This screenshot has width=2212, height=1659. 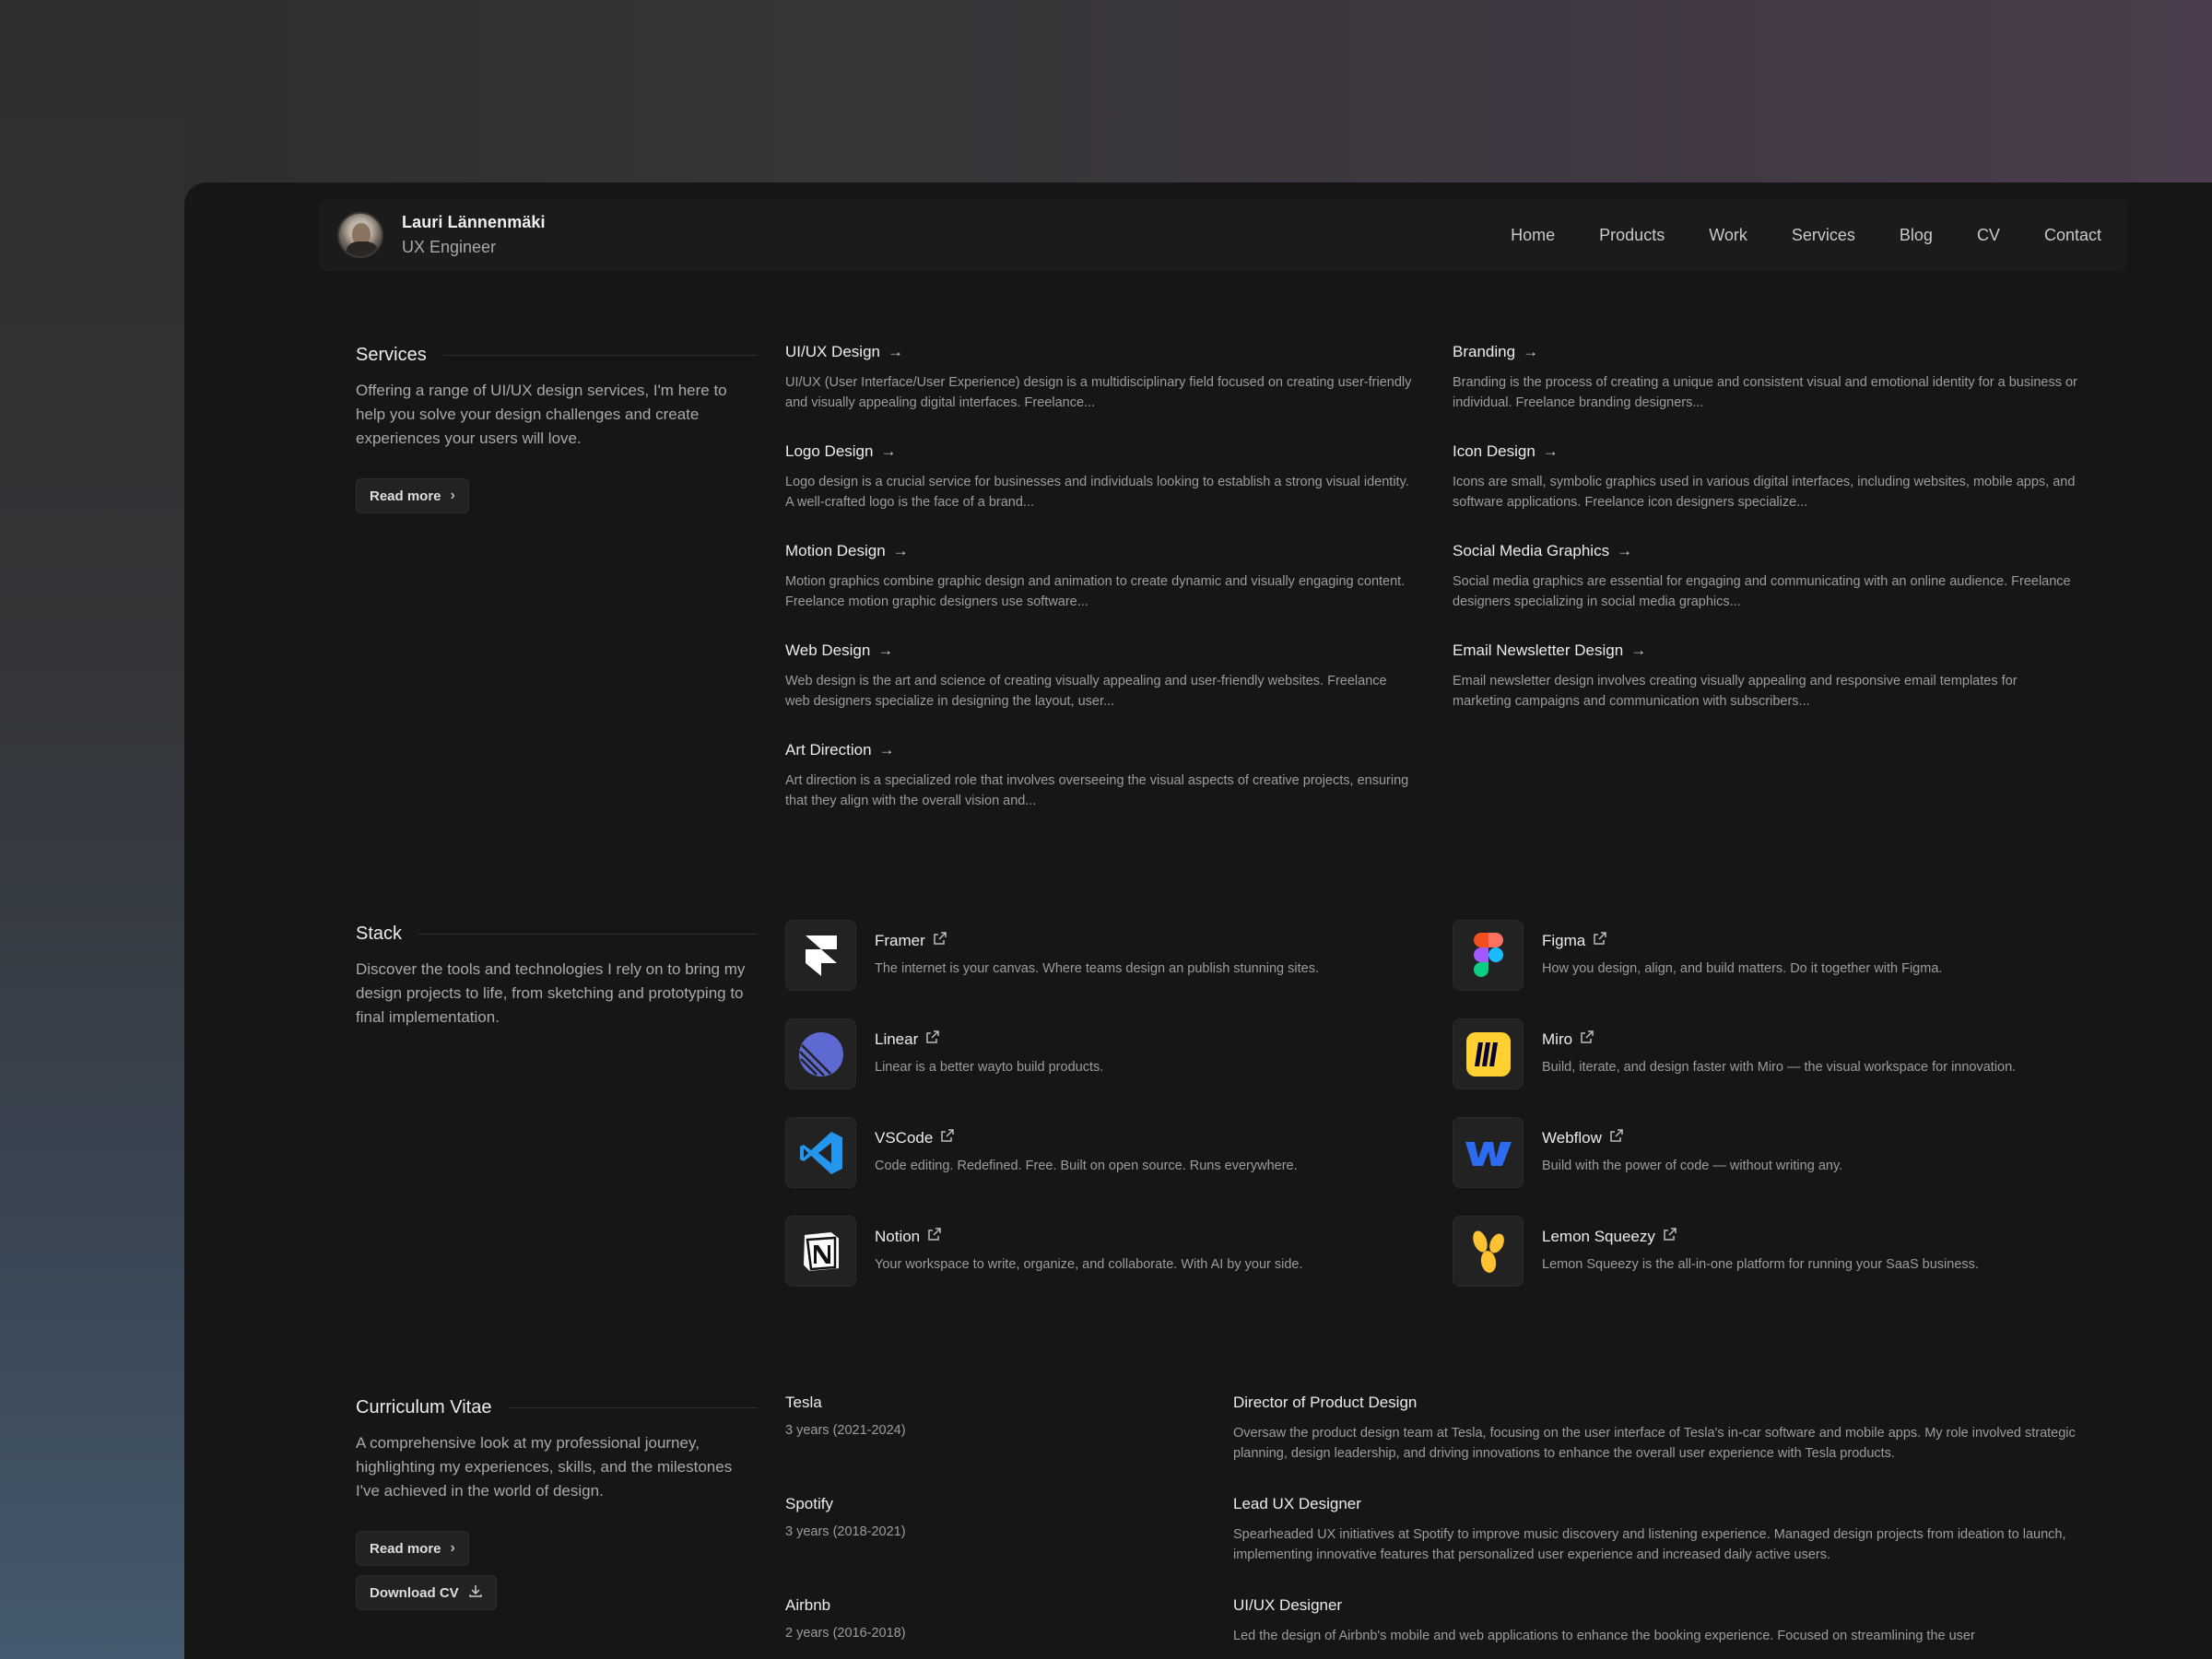 I want to click on brand: Lauri Lännenmäki UX Engineer, so click(x=441, y=235).